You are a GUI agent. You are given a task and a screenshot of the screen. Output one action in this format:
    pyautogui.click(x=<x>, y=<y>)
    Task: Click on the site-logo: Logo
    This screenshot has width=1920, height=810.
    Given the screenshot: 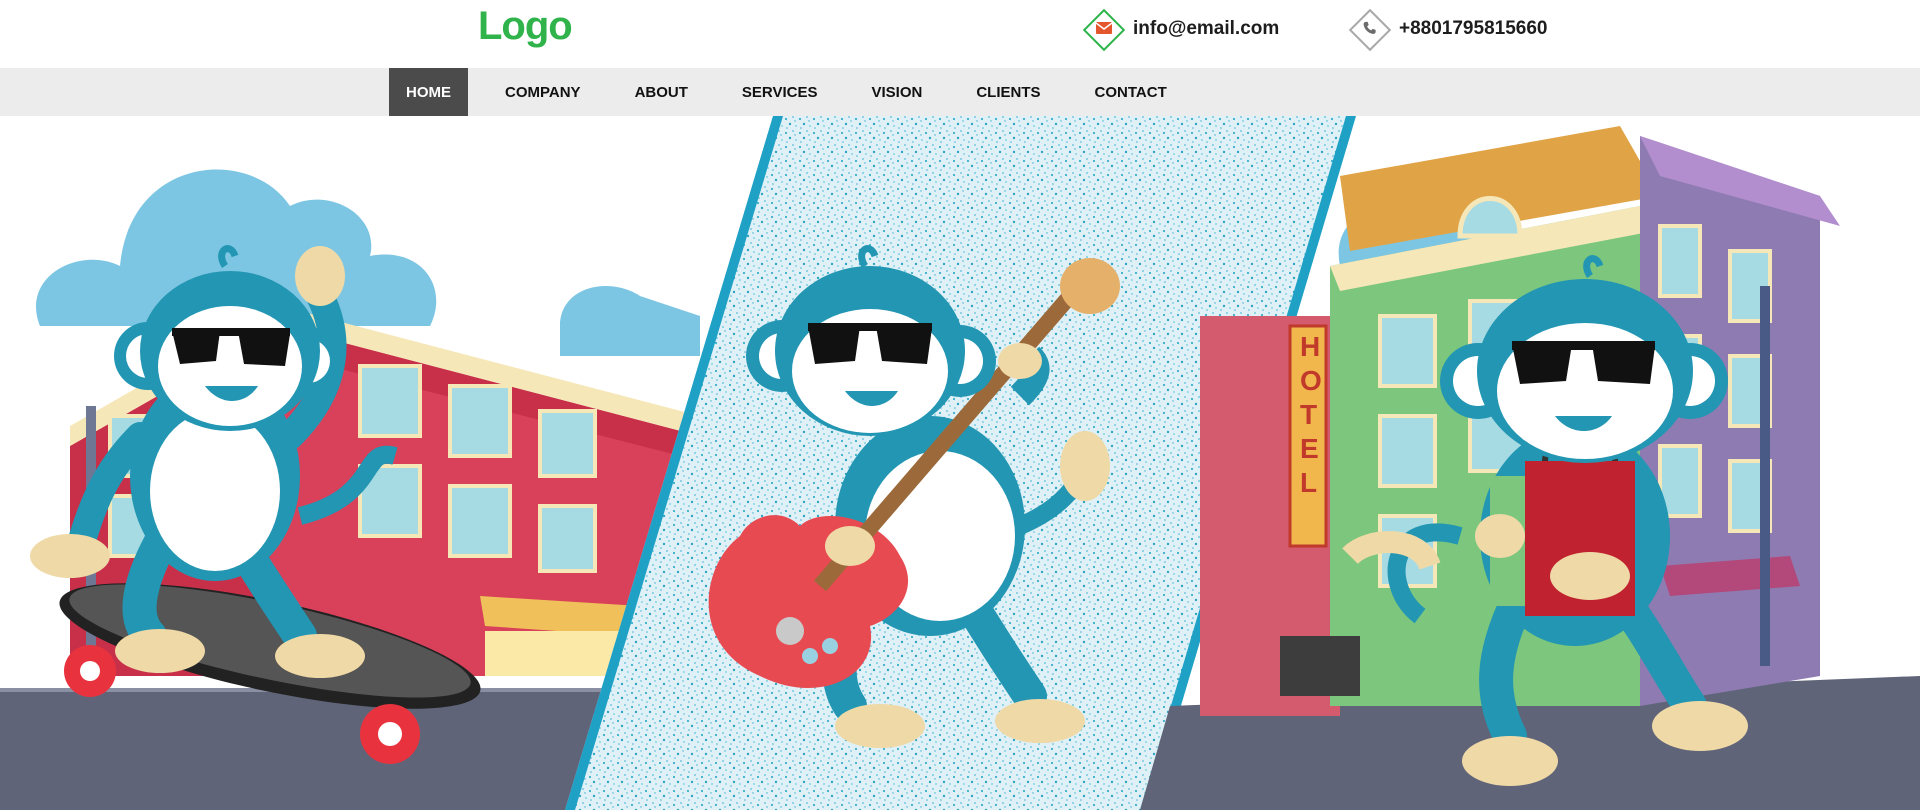 What is the action you would take?
    pyautogui.click(x=525, y=26)
    